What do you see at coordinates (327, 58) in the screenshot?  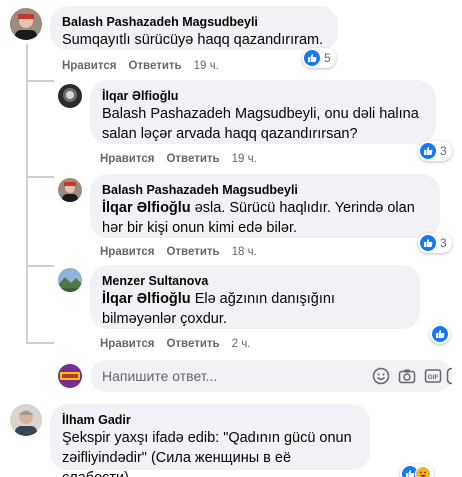 I see `reaction-count: 5` at bounding box center [327, 58].